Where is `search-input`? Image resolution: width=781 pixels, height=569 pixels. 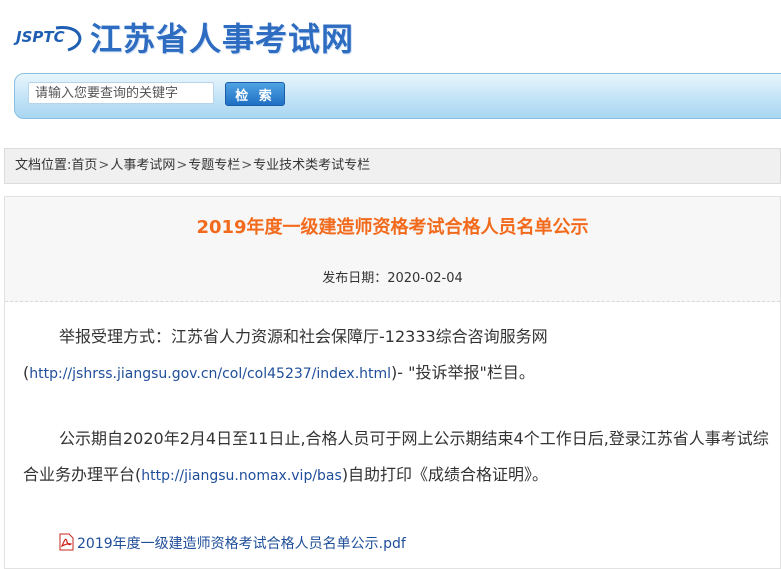 search-input is located at coordinates (121, 93).